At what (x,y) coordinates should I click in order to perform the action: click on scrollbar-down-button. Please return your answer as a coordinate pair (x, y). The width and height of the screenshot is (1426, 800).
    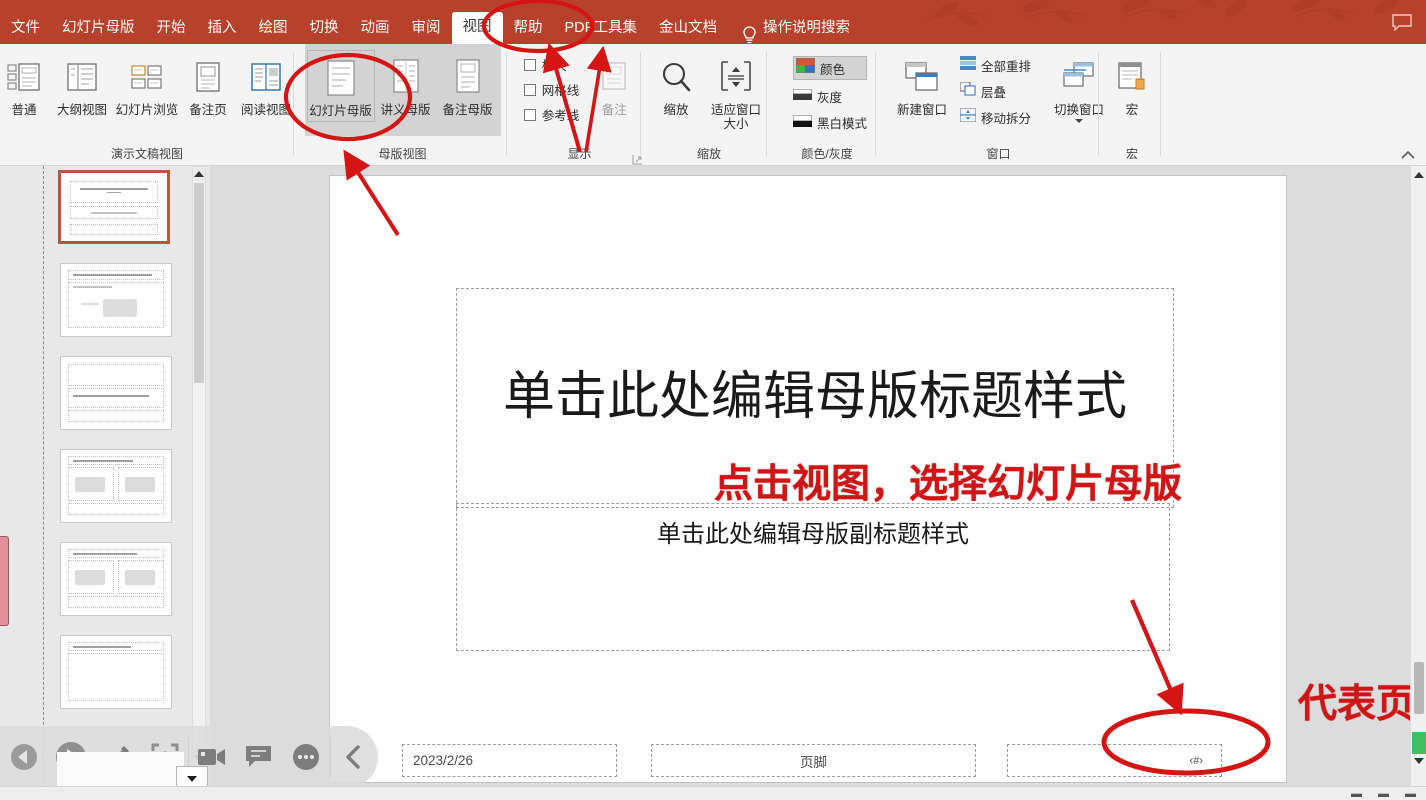
    Looking at the image, I should click on (1419, 761).